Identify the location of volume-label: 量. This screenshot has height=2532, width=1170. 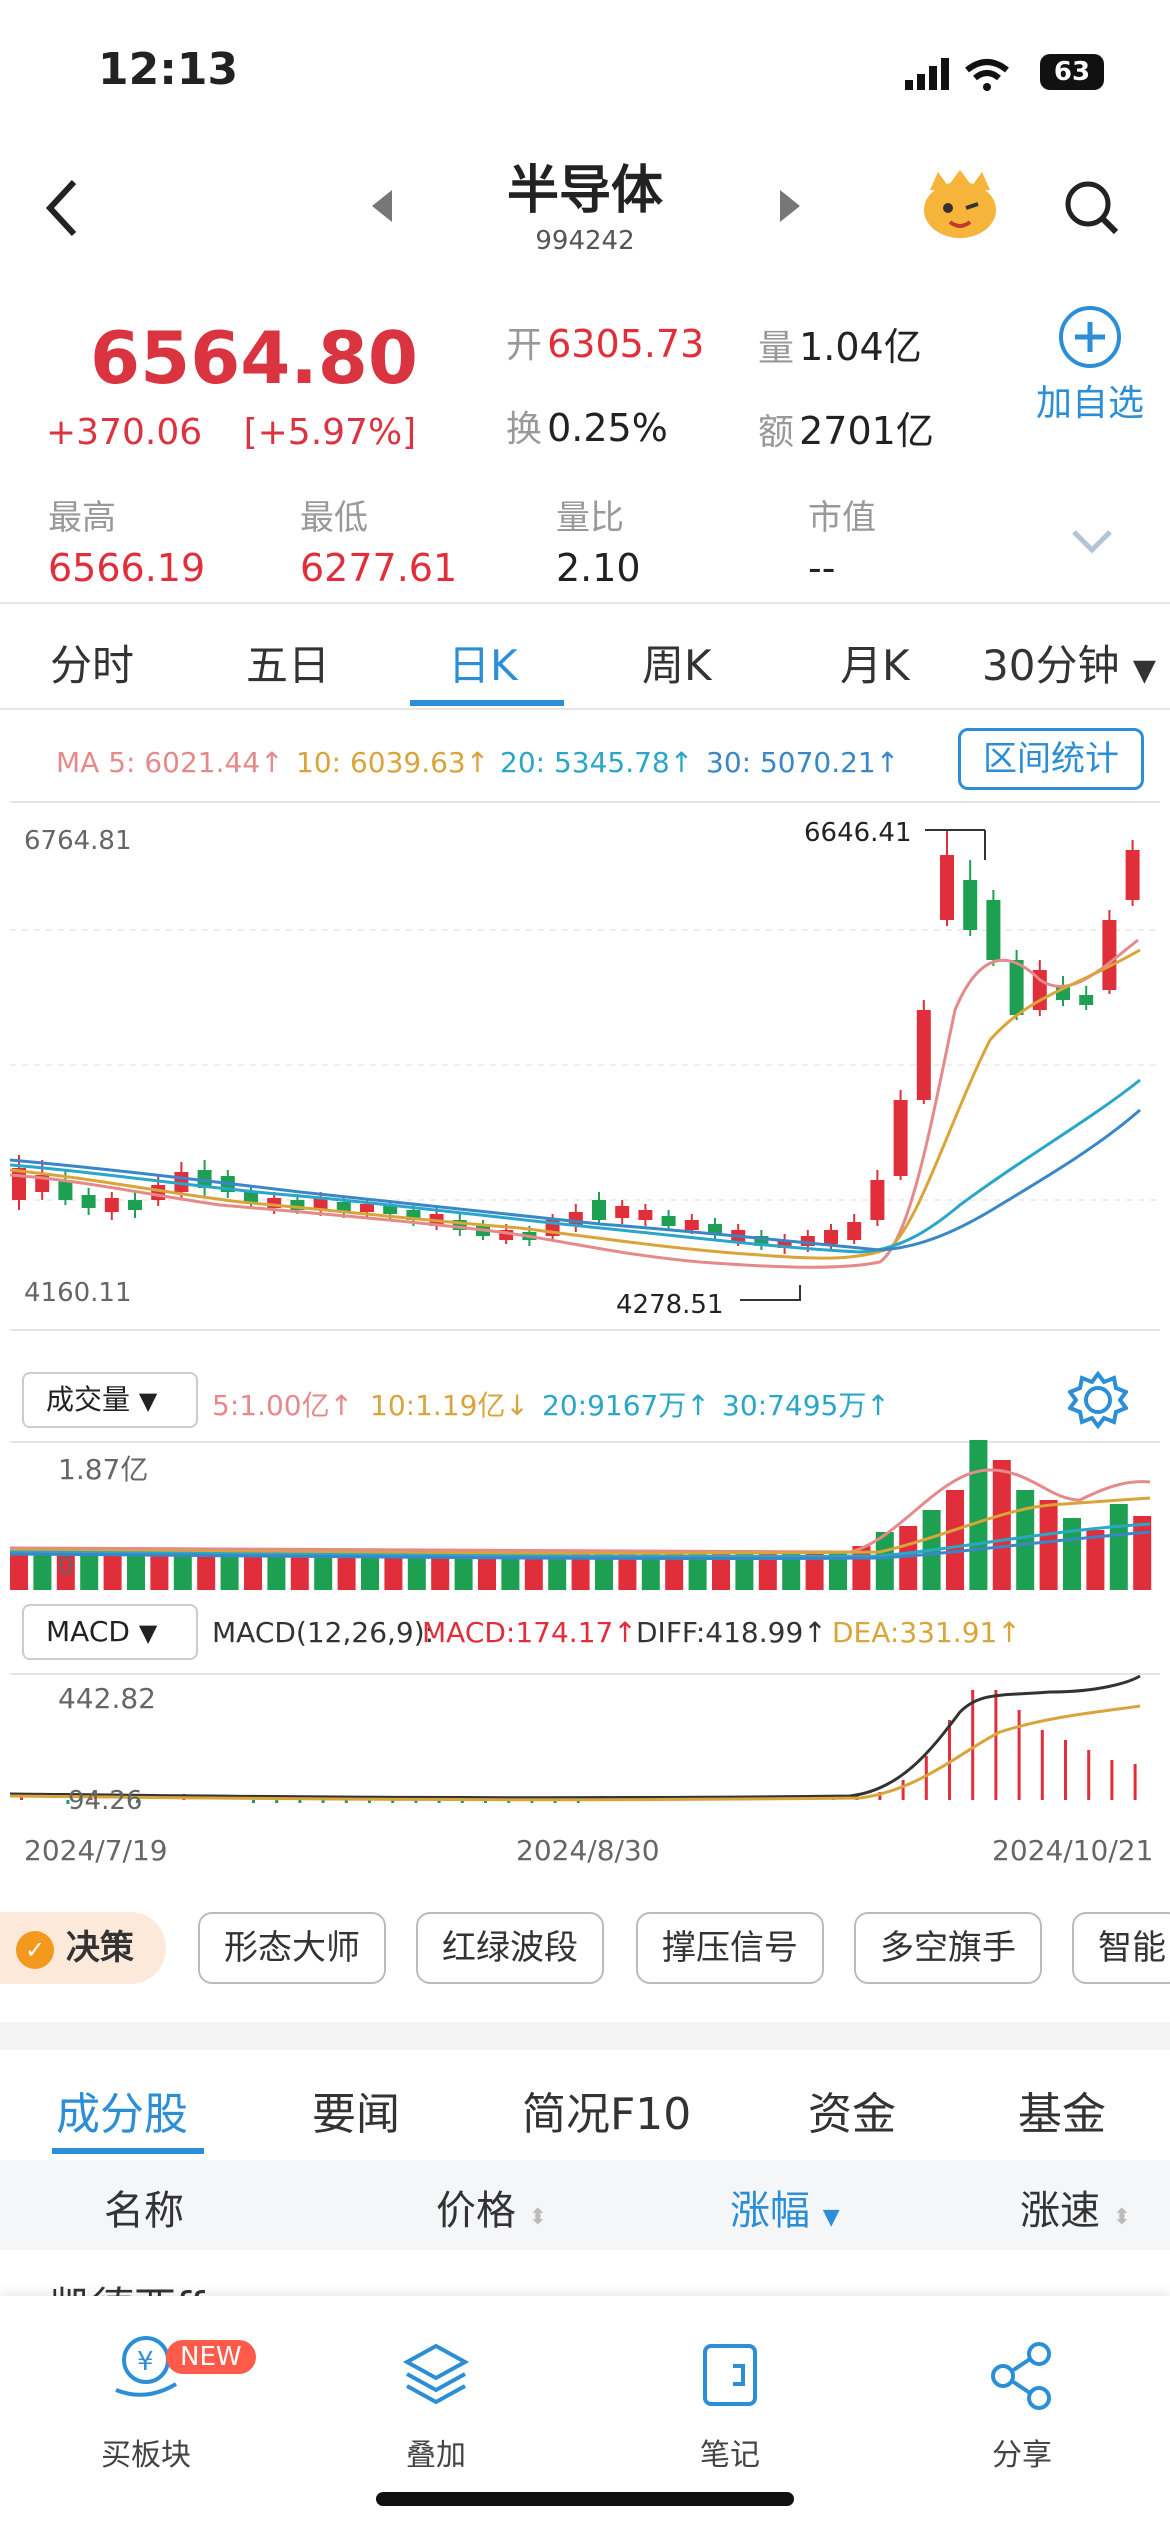
(776, 348).